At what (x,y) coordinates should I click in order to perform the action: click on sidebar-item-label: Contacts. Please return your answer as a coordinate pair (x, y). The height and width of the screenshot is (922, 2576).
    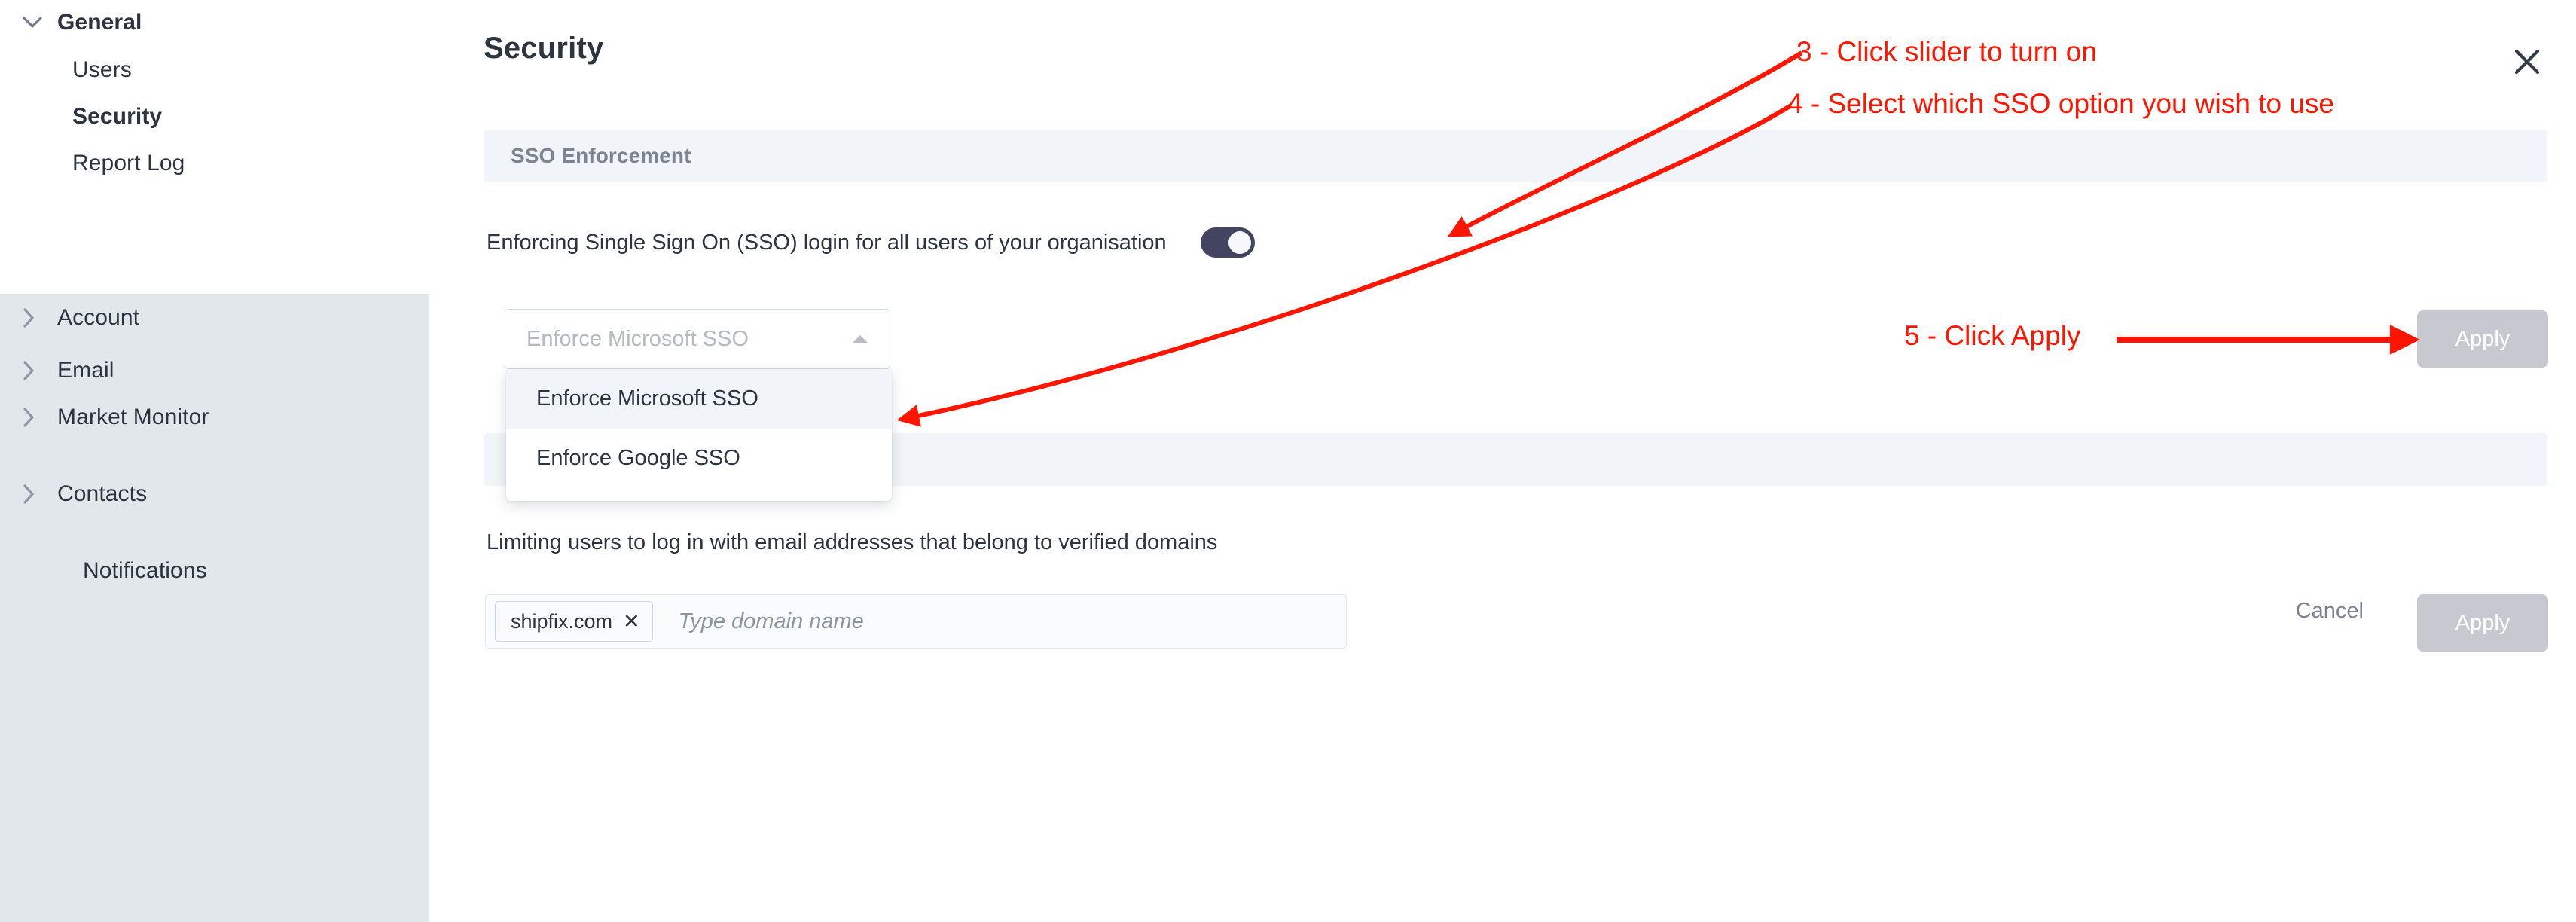
    Looking at the image, I should click on (103, 493).